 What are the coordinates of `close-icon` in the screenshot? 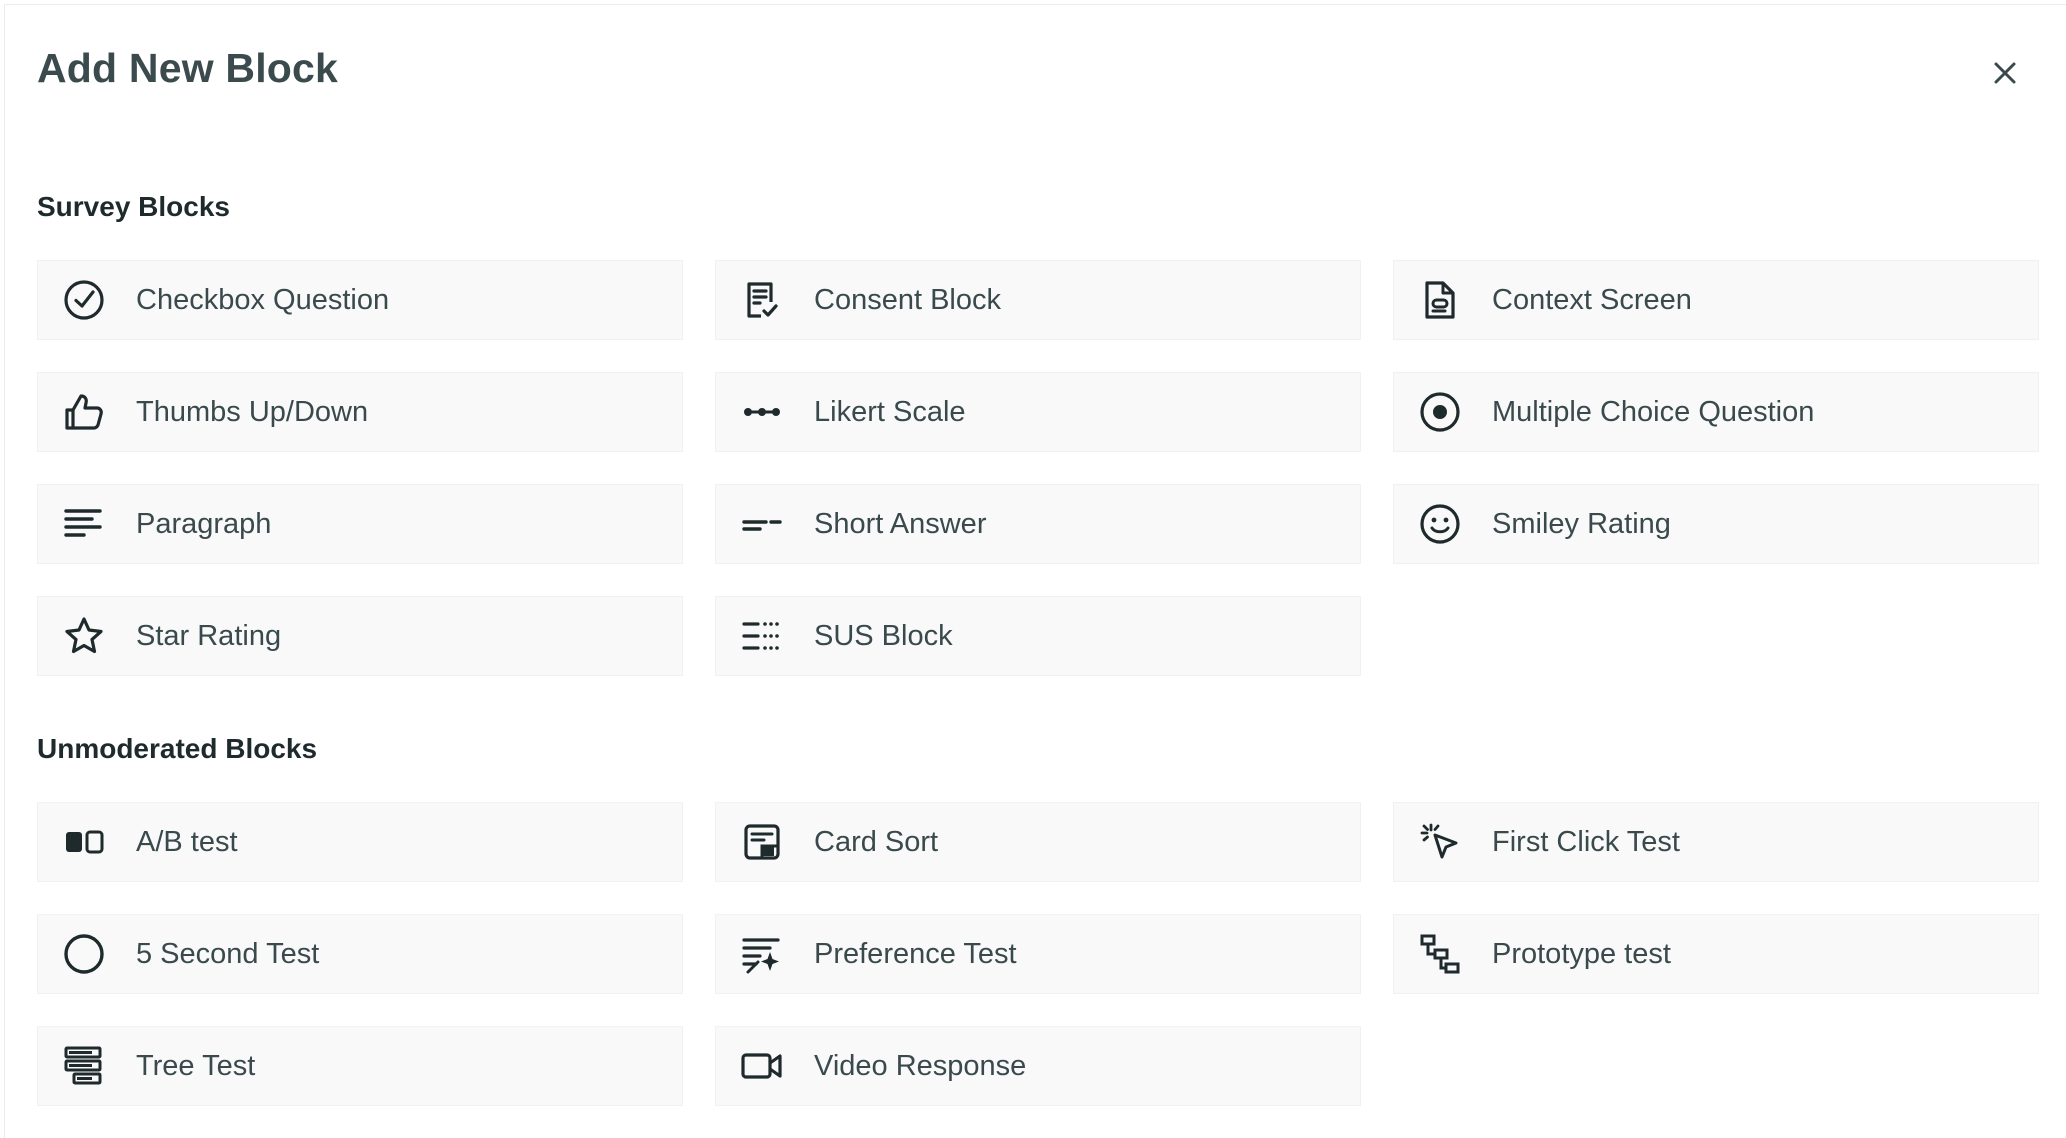 It's located at (2005, 73).